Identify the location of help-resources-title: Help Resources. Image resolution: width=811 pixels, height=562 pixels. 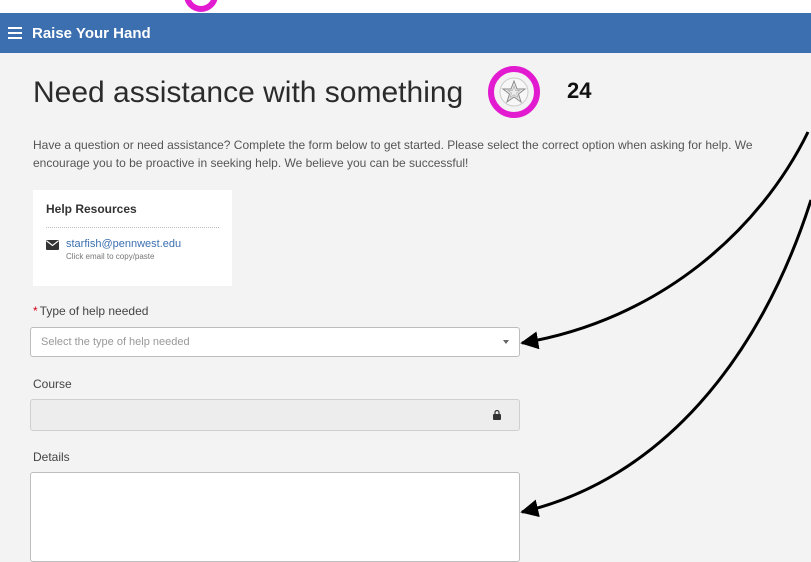
(91, 209).